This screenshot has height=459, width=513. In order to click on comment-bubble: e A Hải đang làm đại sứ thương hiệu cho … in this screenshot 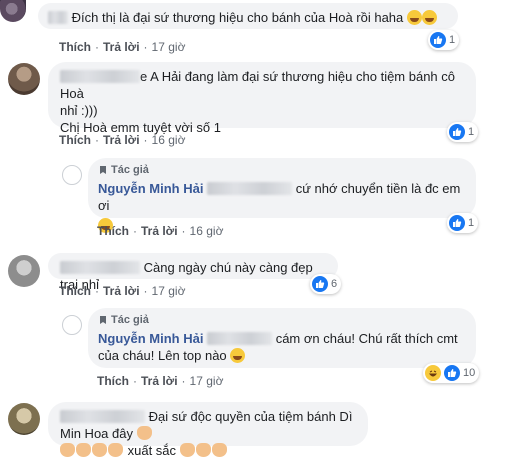, I will do `click(262, 98)`.